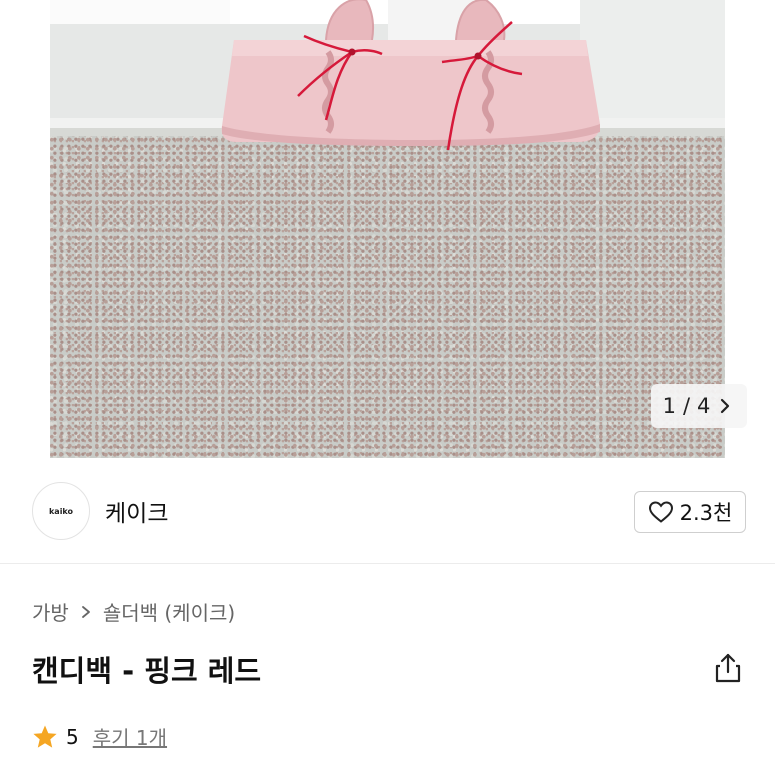 Image resolution: width=775 pixels, height=775 pixels. Describe the element at coordinates (147, 671) in the screenshot. I see `product-title: 캔디백 - 핑크 레드` at that location.